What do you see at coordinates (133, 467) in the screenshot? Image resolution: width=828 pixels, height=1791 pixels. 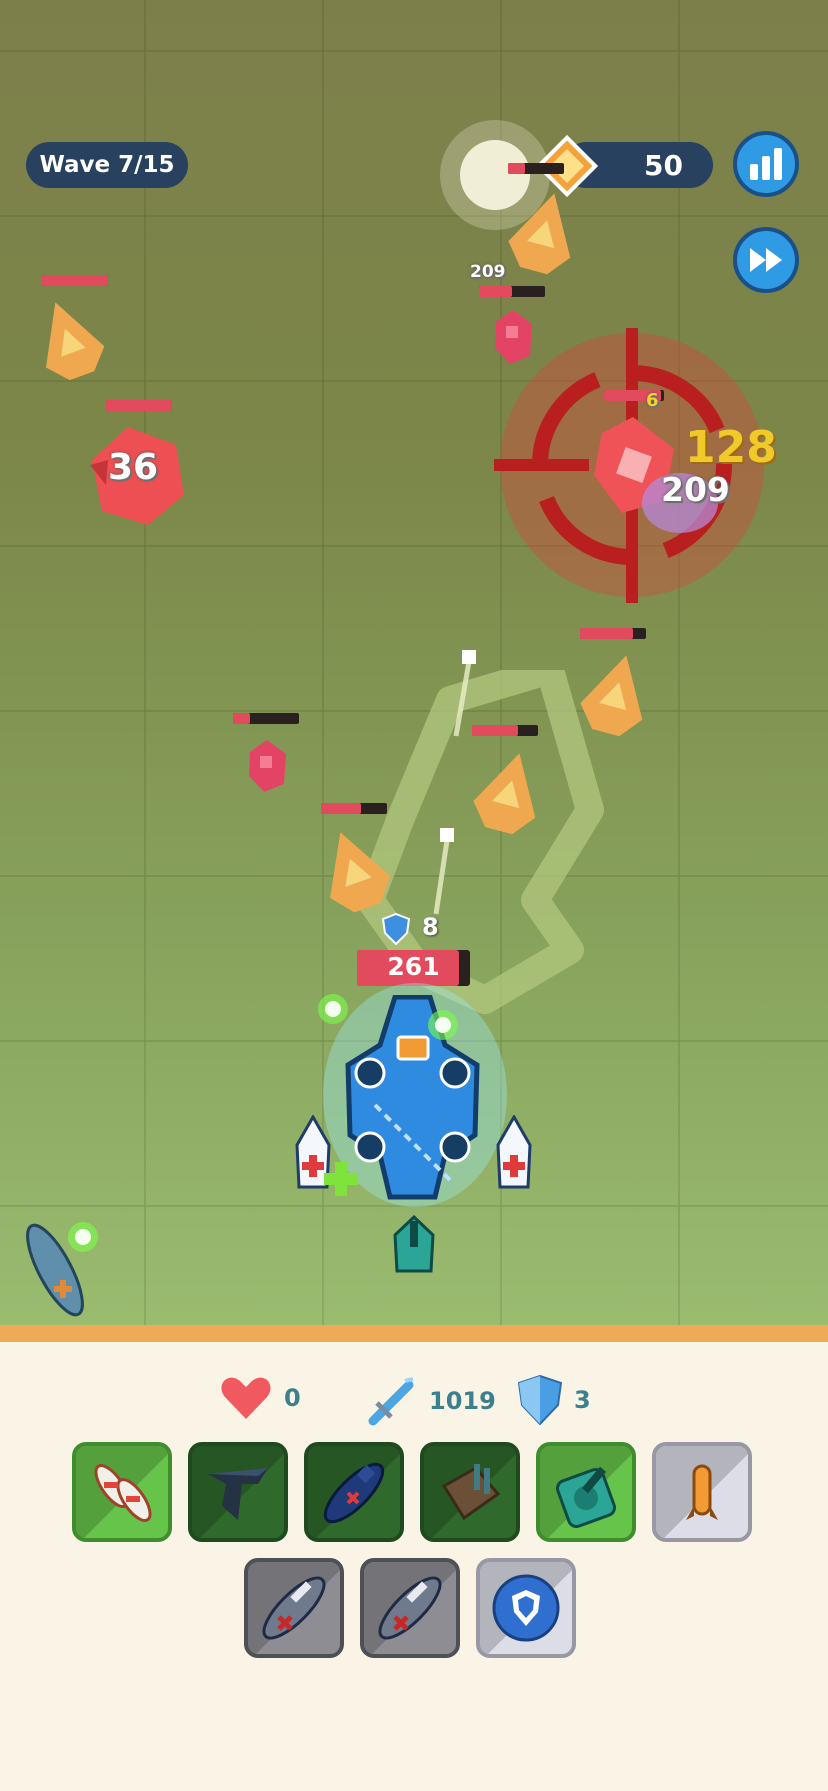 I see `damage-number: 36` at bounding box center [133, 467].